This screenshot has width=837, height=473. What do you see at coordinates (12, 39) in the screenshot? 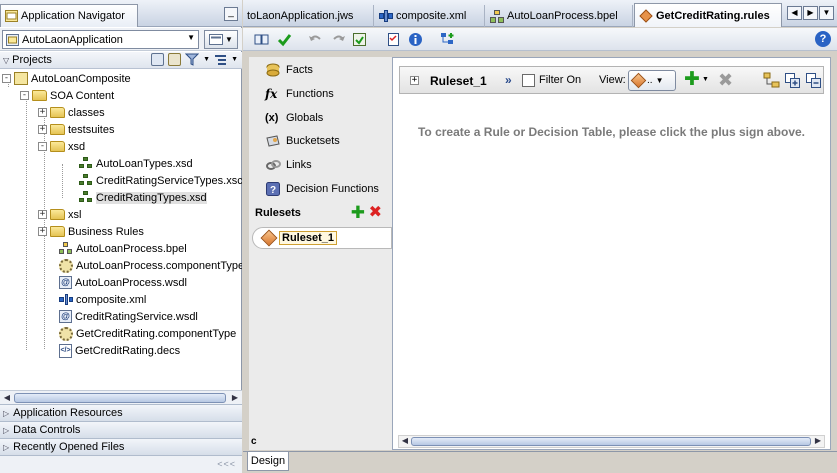
I see `application-icon` at bounding box center [12, 39].